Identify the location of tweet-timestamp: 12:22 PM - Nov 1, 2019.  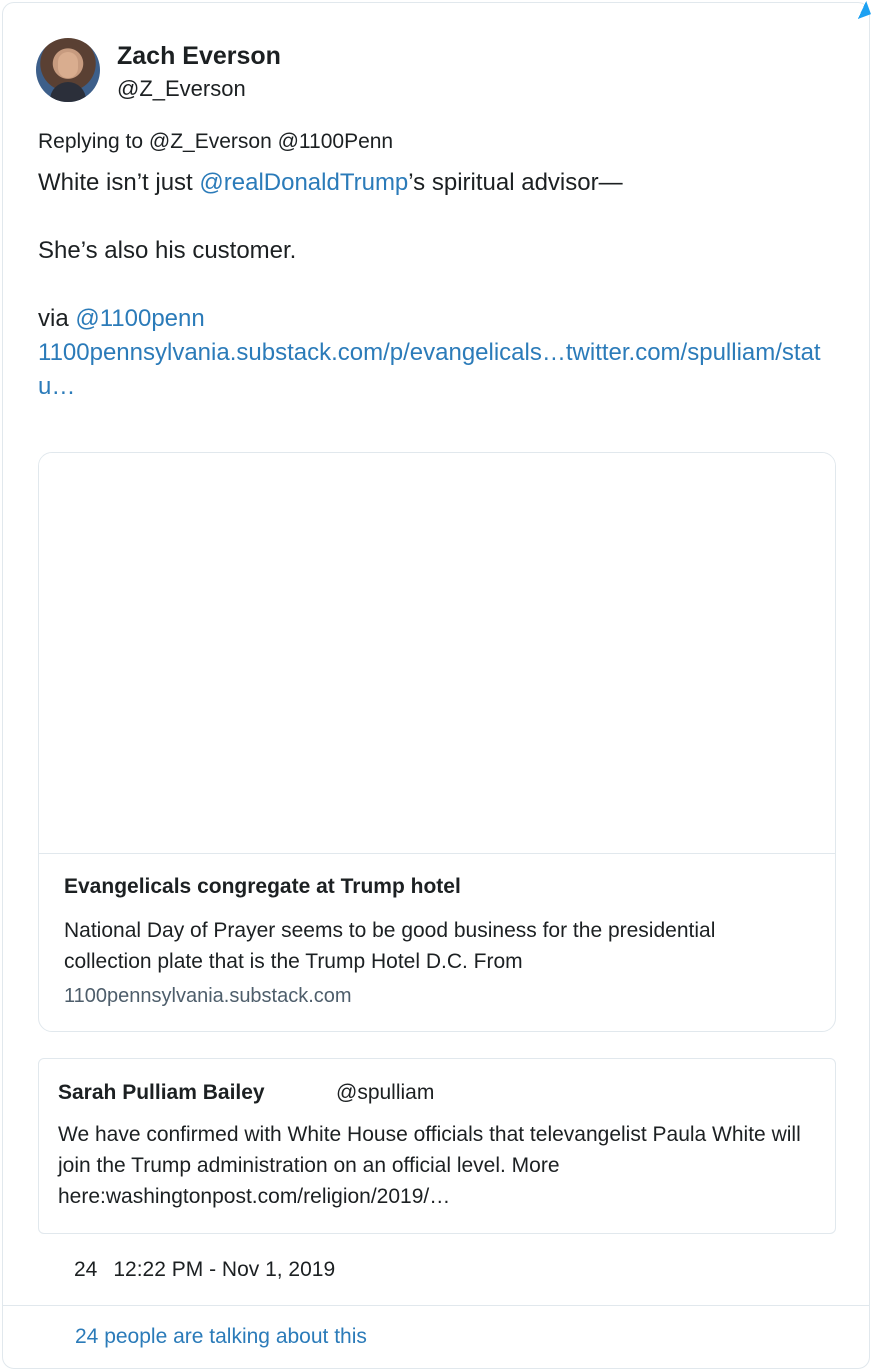
(224, 1269).